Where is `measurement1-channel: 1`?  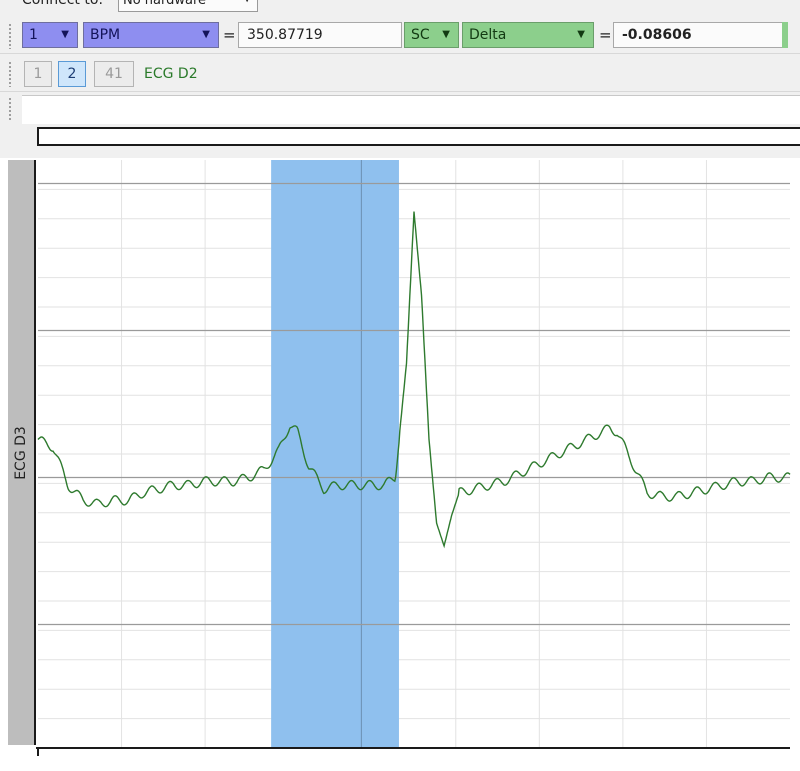
measurement1-channel: 1 is located at coordinates (33, 35).